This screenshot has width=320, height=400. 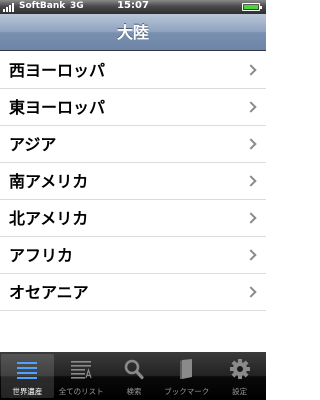 What do you see at coordinates (81, 391) in the screenshot?
I see `tab-label: 全てのリスト` at bounding box center [81, 391].